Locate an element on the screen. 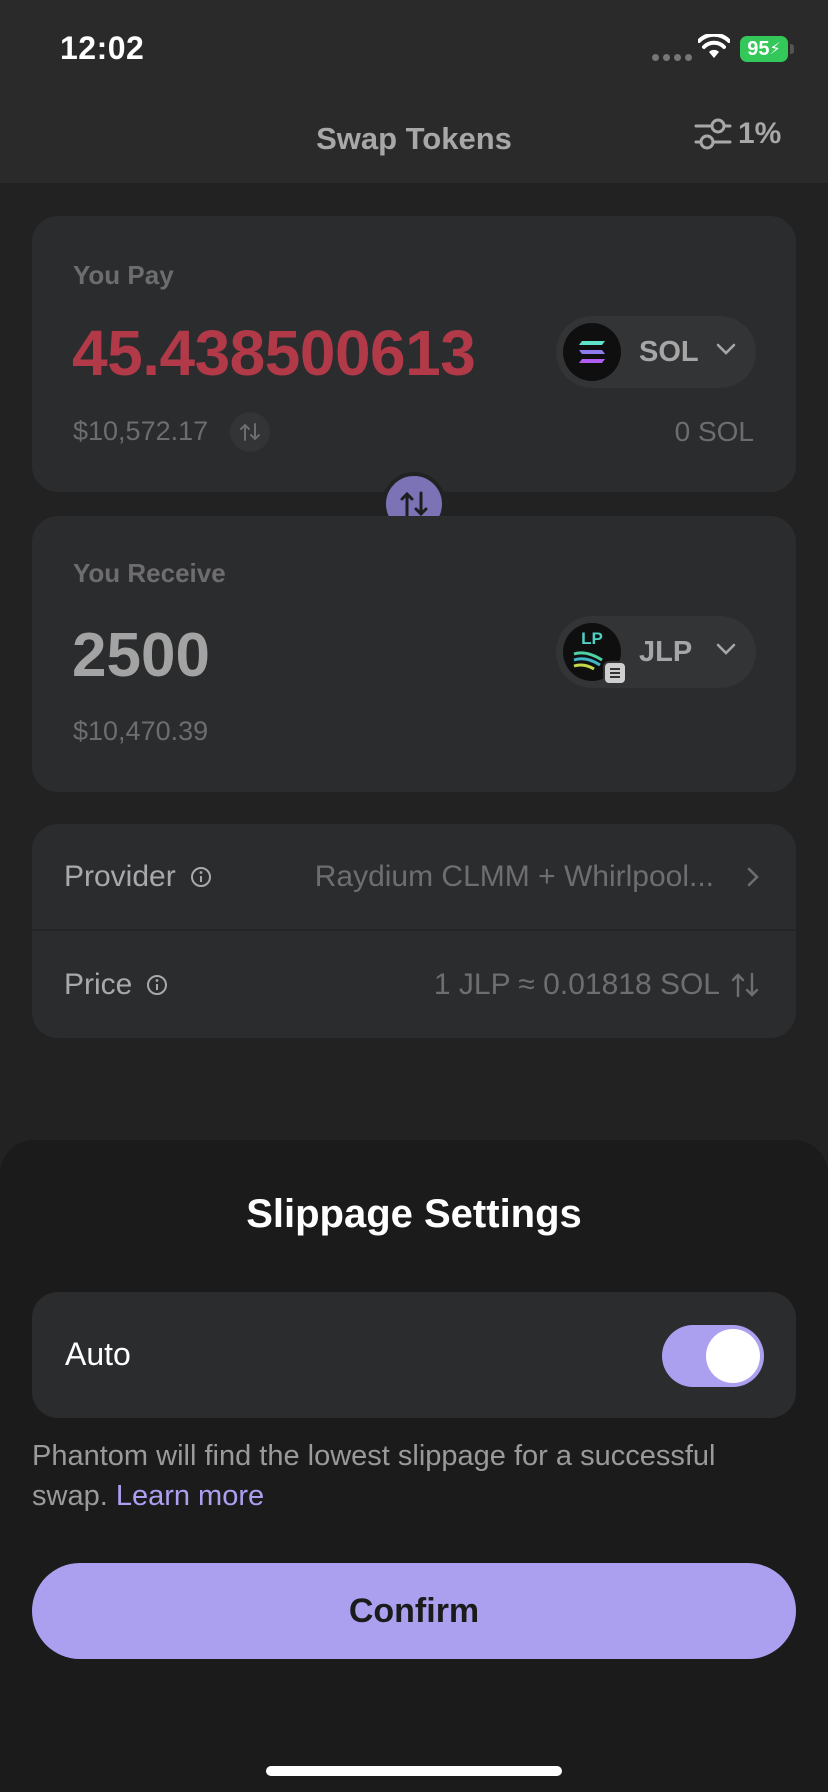 The width and height of the screenshot is (828, 1792). price-value: 1 JLP ≈ 0.01818 SOL is located at coordinates (576, 984).